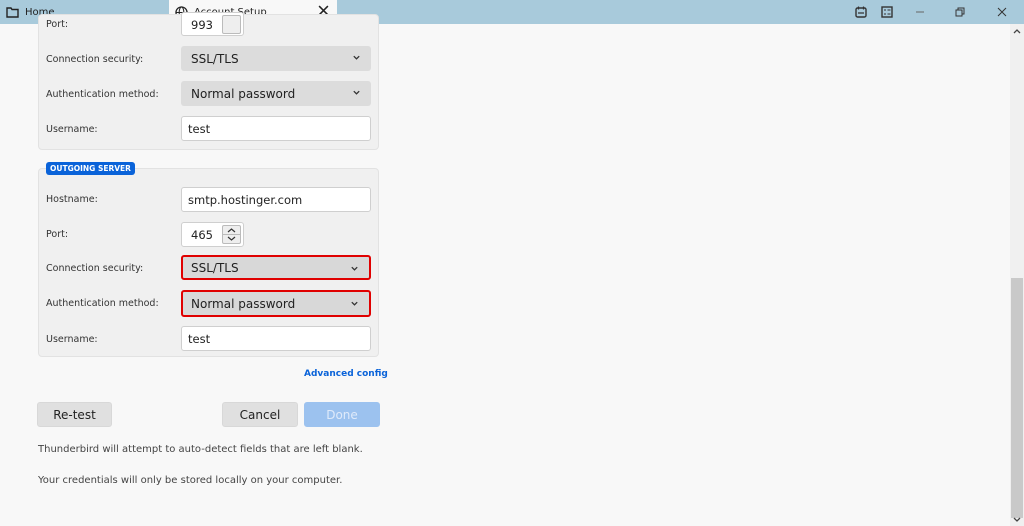 Image resolution: width=1024 pixels, height=526 pixels. Describe the element at coordinates (243, 93) in the screenshot. I see `incoming-auth-value: Normal password` at that location.